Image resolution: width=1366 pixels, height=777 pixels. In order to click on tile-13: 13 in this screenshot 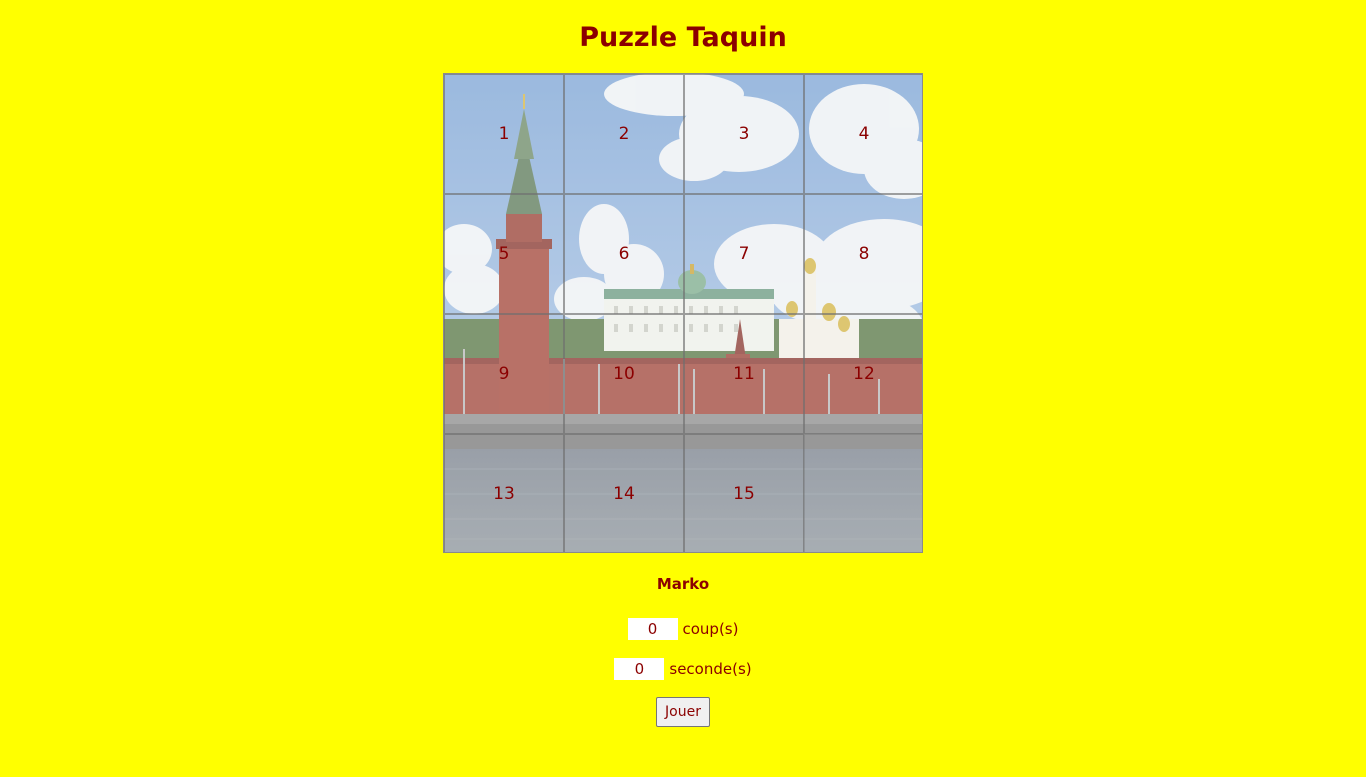, I will do `click(504, 493)`.